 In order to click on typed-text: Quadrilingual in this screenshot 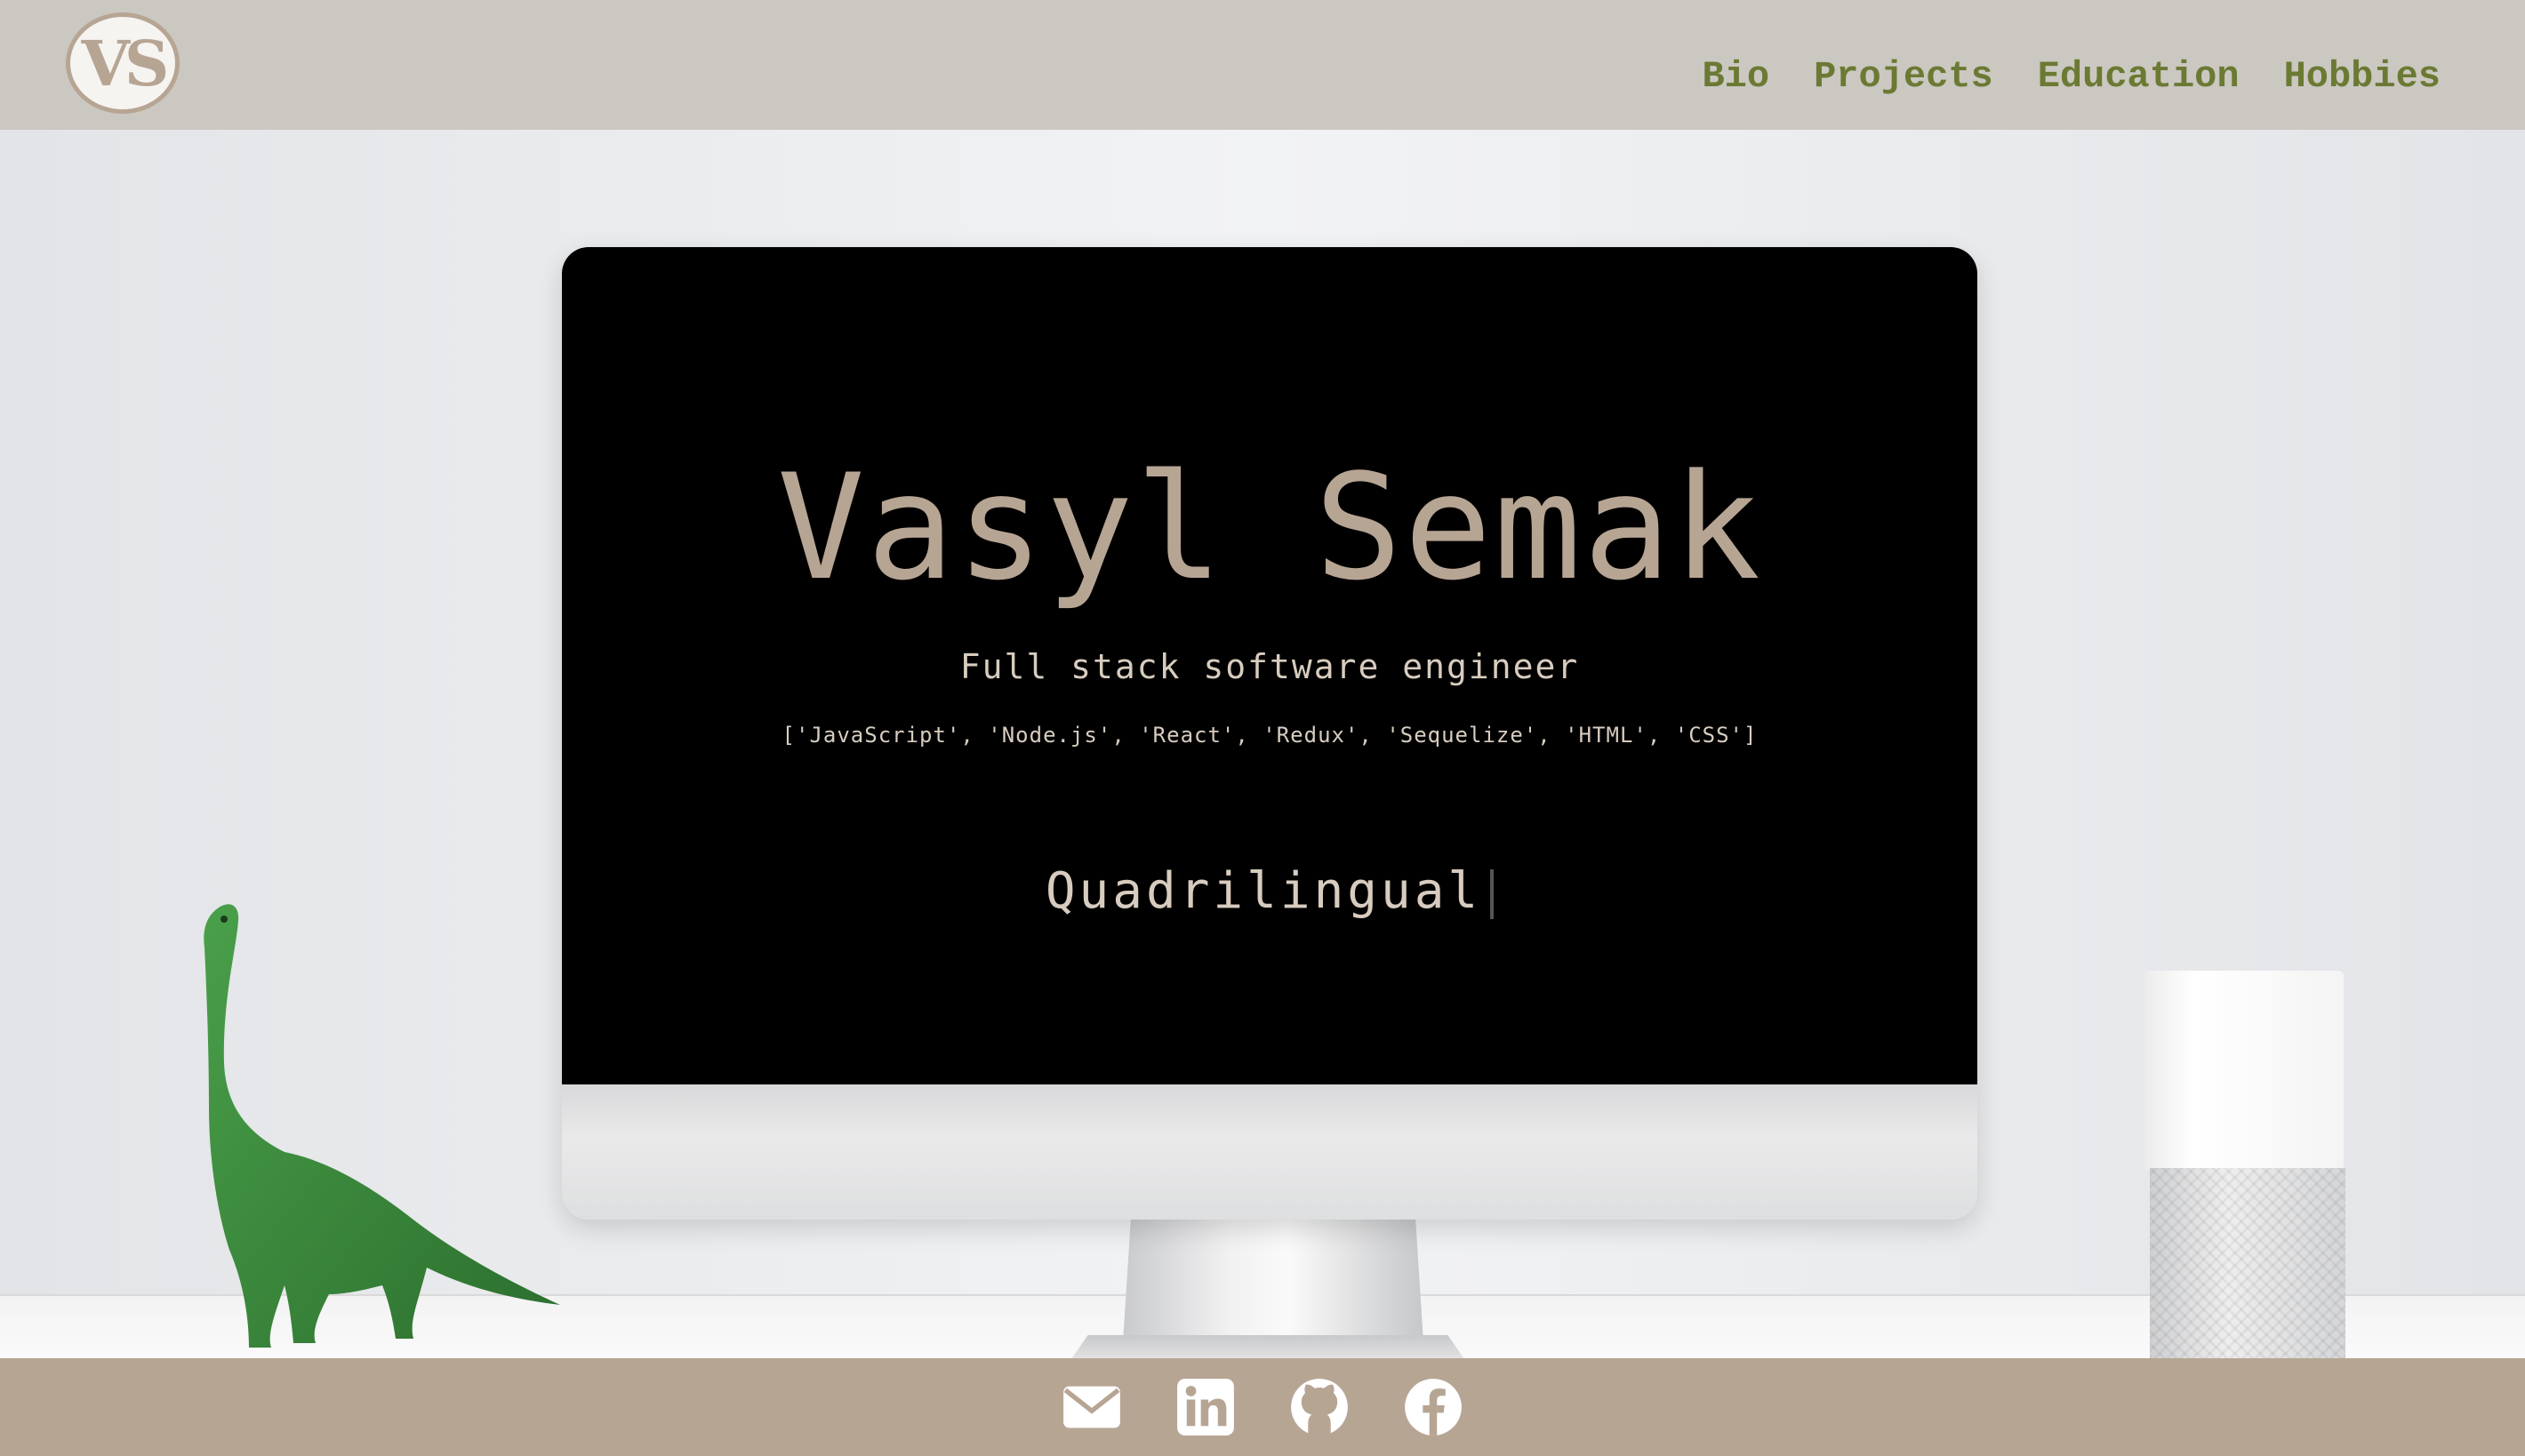, I will do `click(1264, 891)`.